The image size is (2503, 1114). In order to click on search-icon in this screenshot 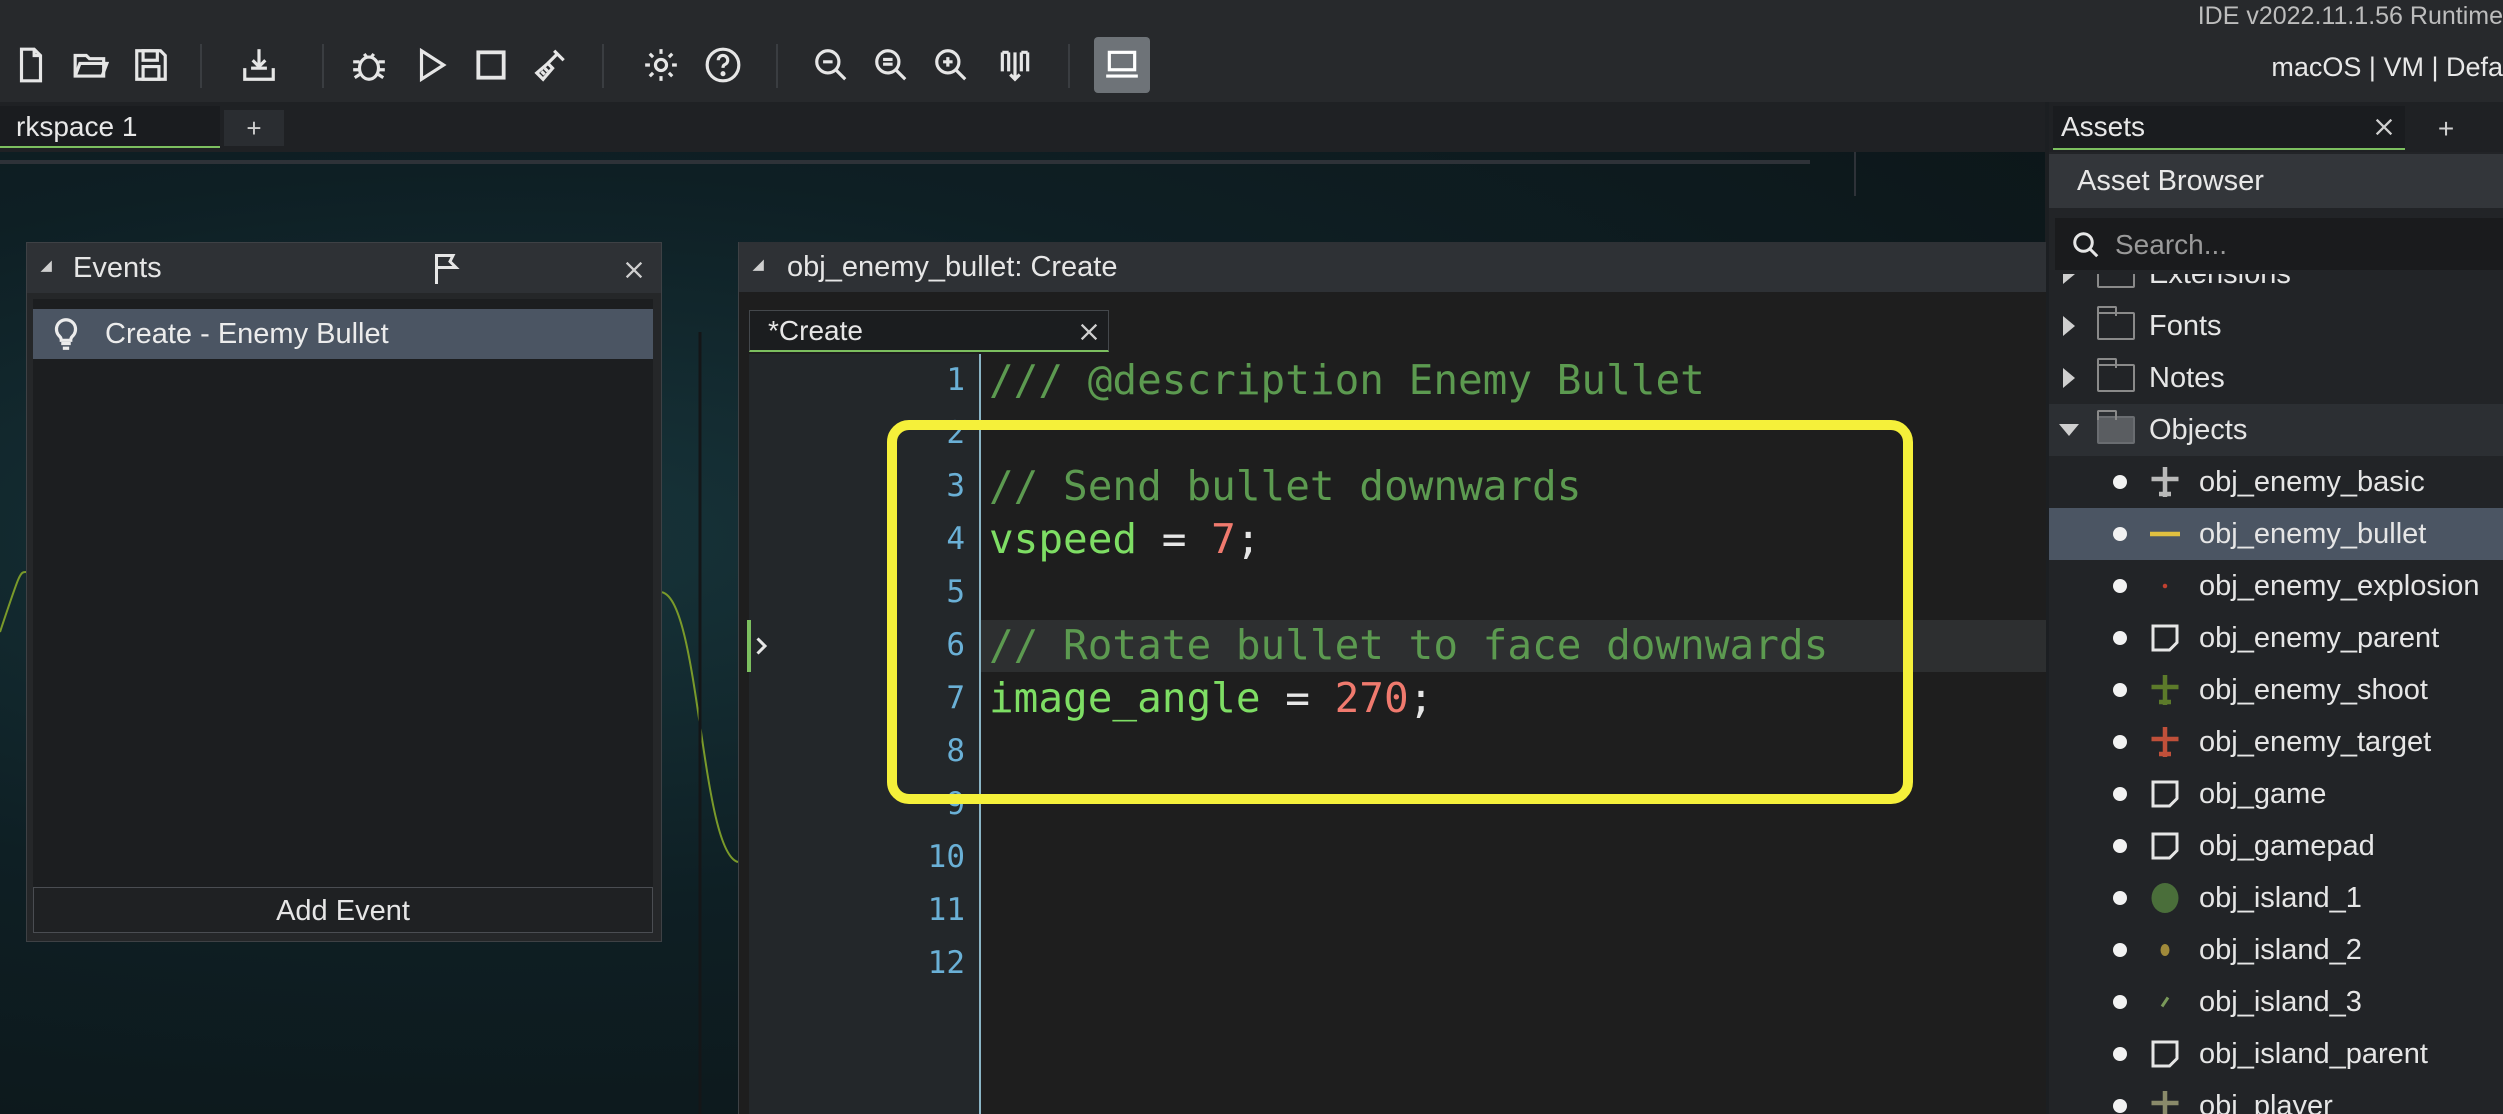, I will do `click(2086, 245)`.